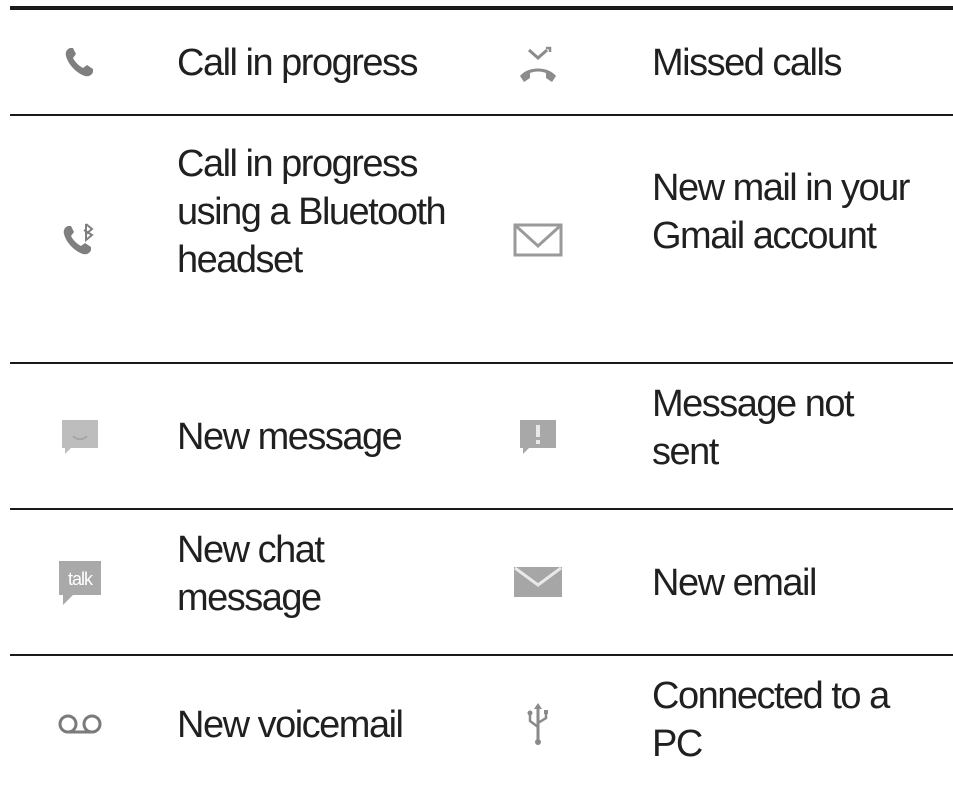 This screenshot has width=953, height=792. What do you see at coordinates (753, 428) in the screenshot?
I see `message-not-sent-label: Message not sent` at bounding box center [753, 428].